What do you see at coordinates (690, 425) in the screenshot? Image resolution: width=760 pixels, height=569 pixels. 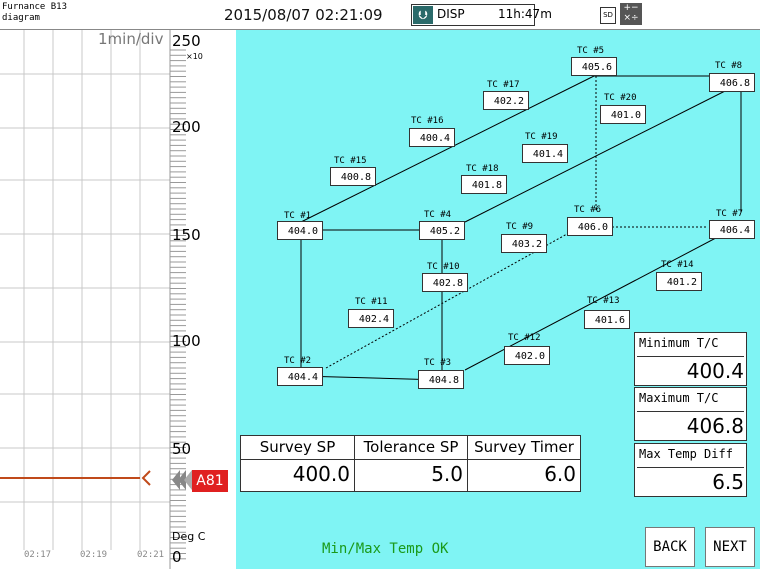 I see `maximum-tc-value: 406.8` at bounding box center [690, 425].